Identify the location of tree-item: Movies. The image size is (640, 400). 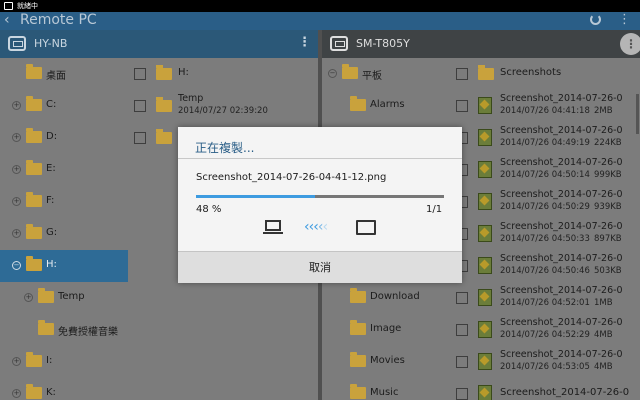
(386, 362).